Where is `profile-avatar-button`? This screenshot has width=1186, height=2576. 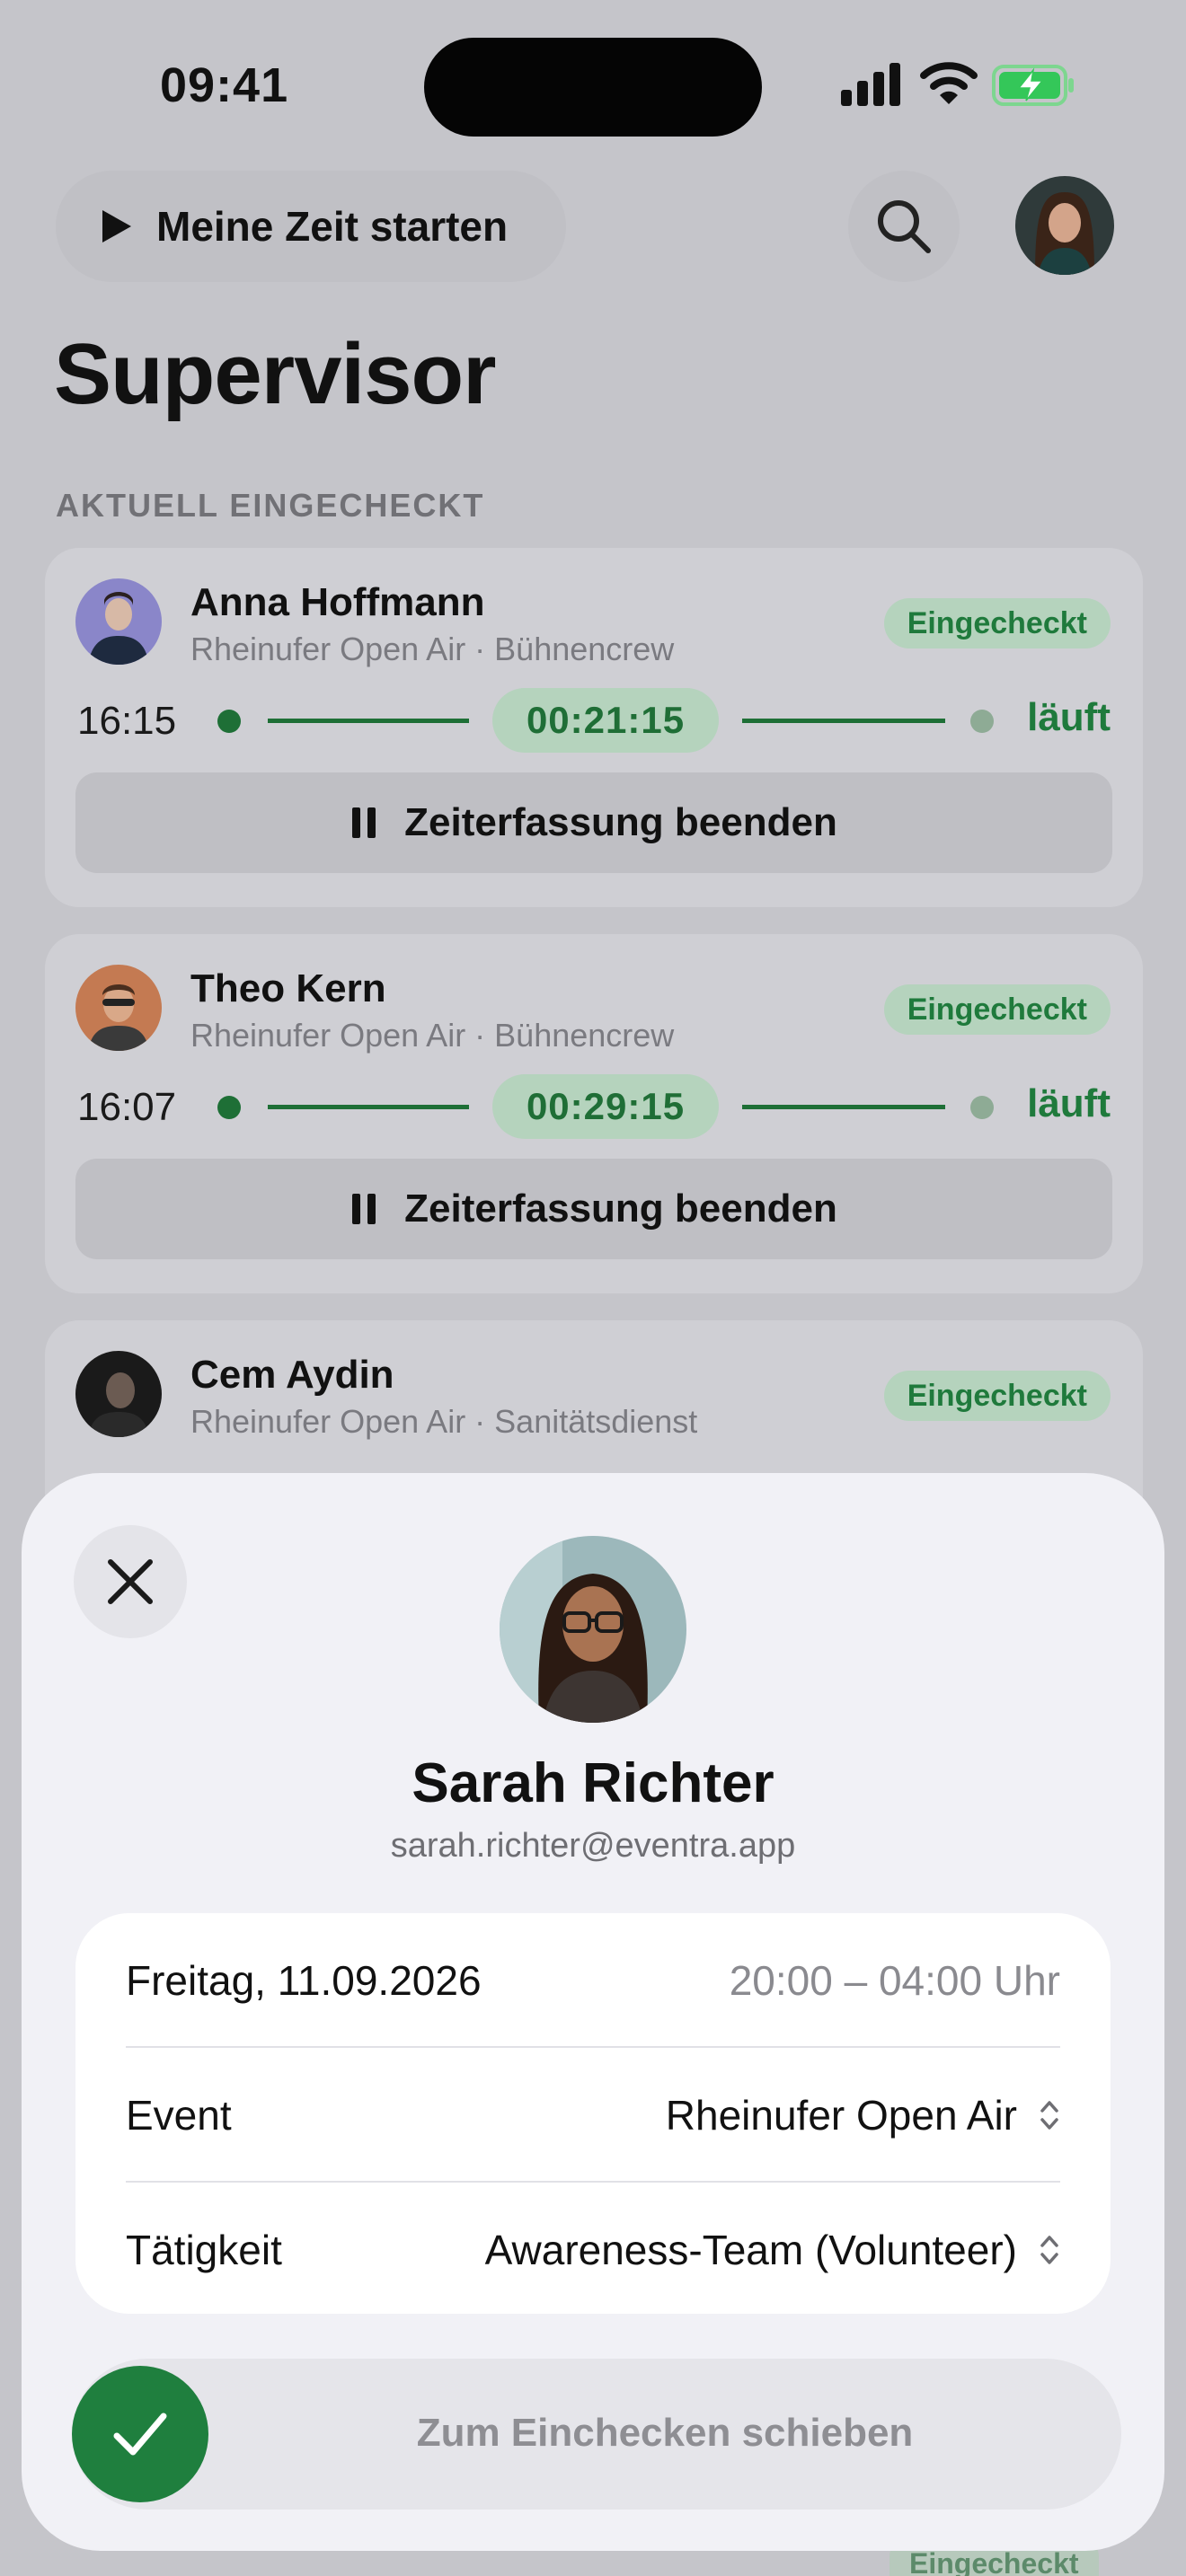
profile-avatar-button is located at coordinates (1064, 225).